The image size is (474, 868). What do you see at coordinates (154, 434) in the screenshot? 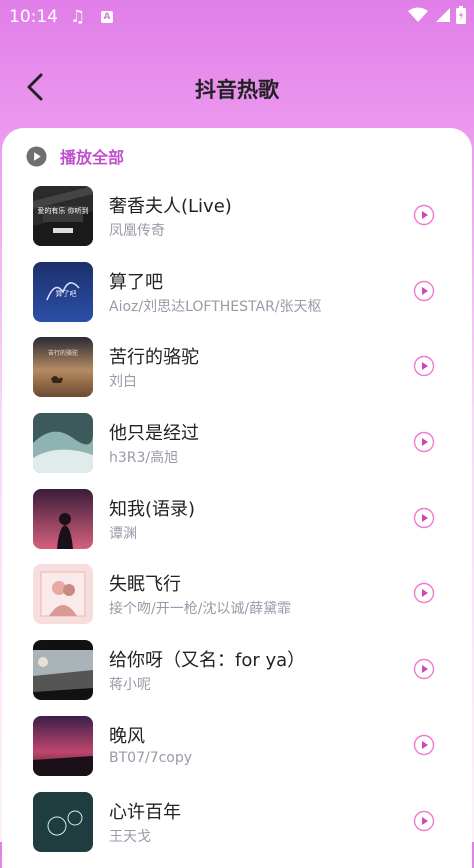
I see `song-title: 他只是经过` at bounding box center [154, 434].